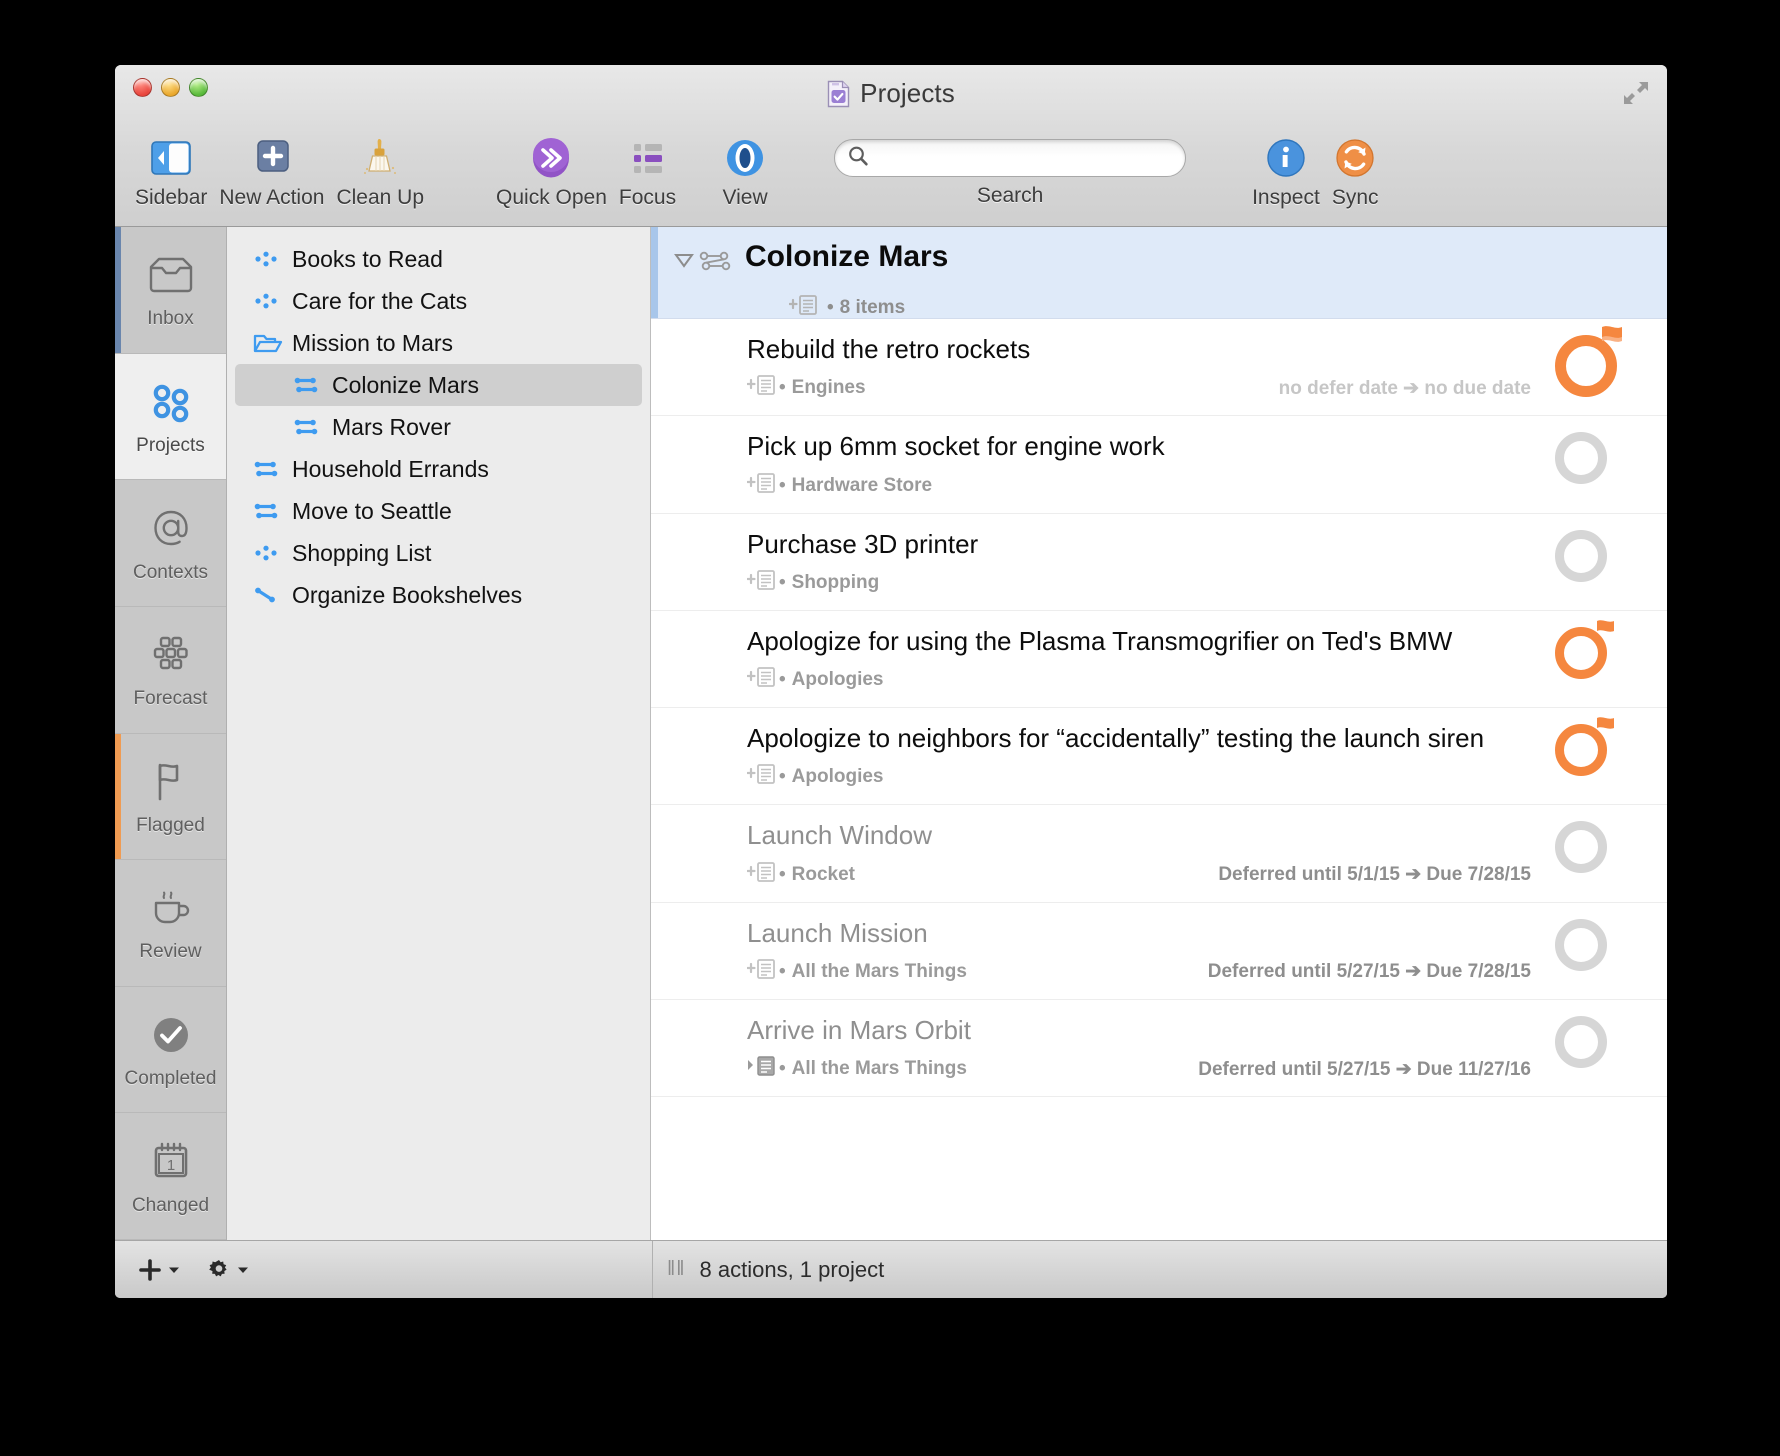 The image size is (1780, 1456). I want to click on project-row-mission-to-mars: Mission to Mars, so click(438, 343).